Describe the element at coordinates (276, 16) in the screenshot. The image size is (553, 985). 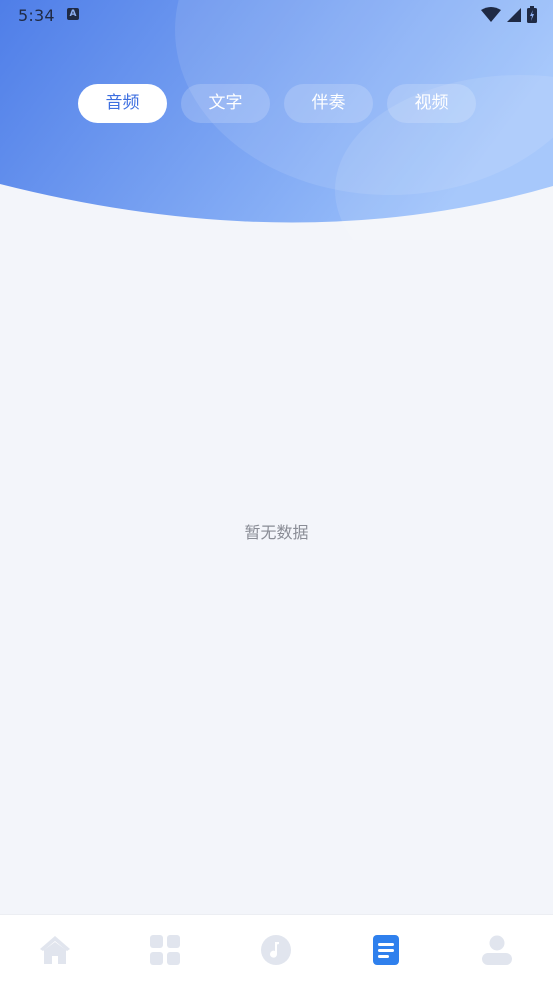
I see `status-bar: 5:34 A` at that location.